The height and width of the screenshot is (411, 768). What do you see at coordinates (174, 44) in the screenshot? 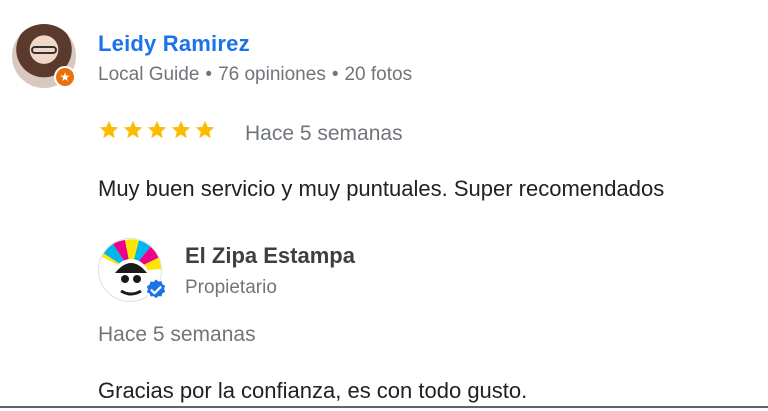
I see `reviewer-name: Leidy Ramirez` at bounding box center [174, 44].